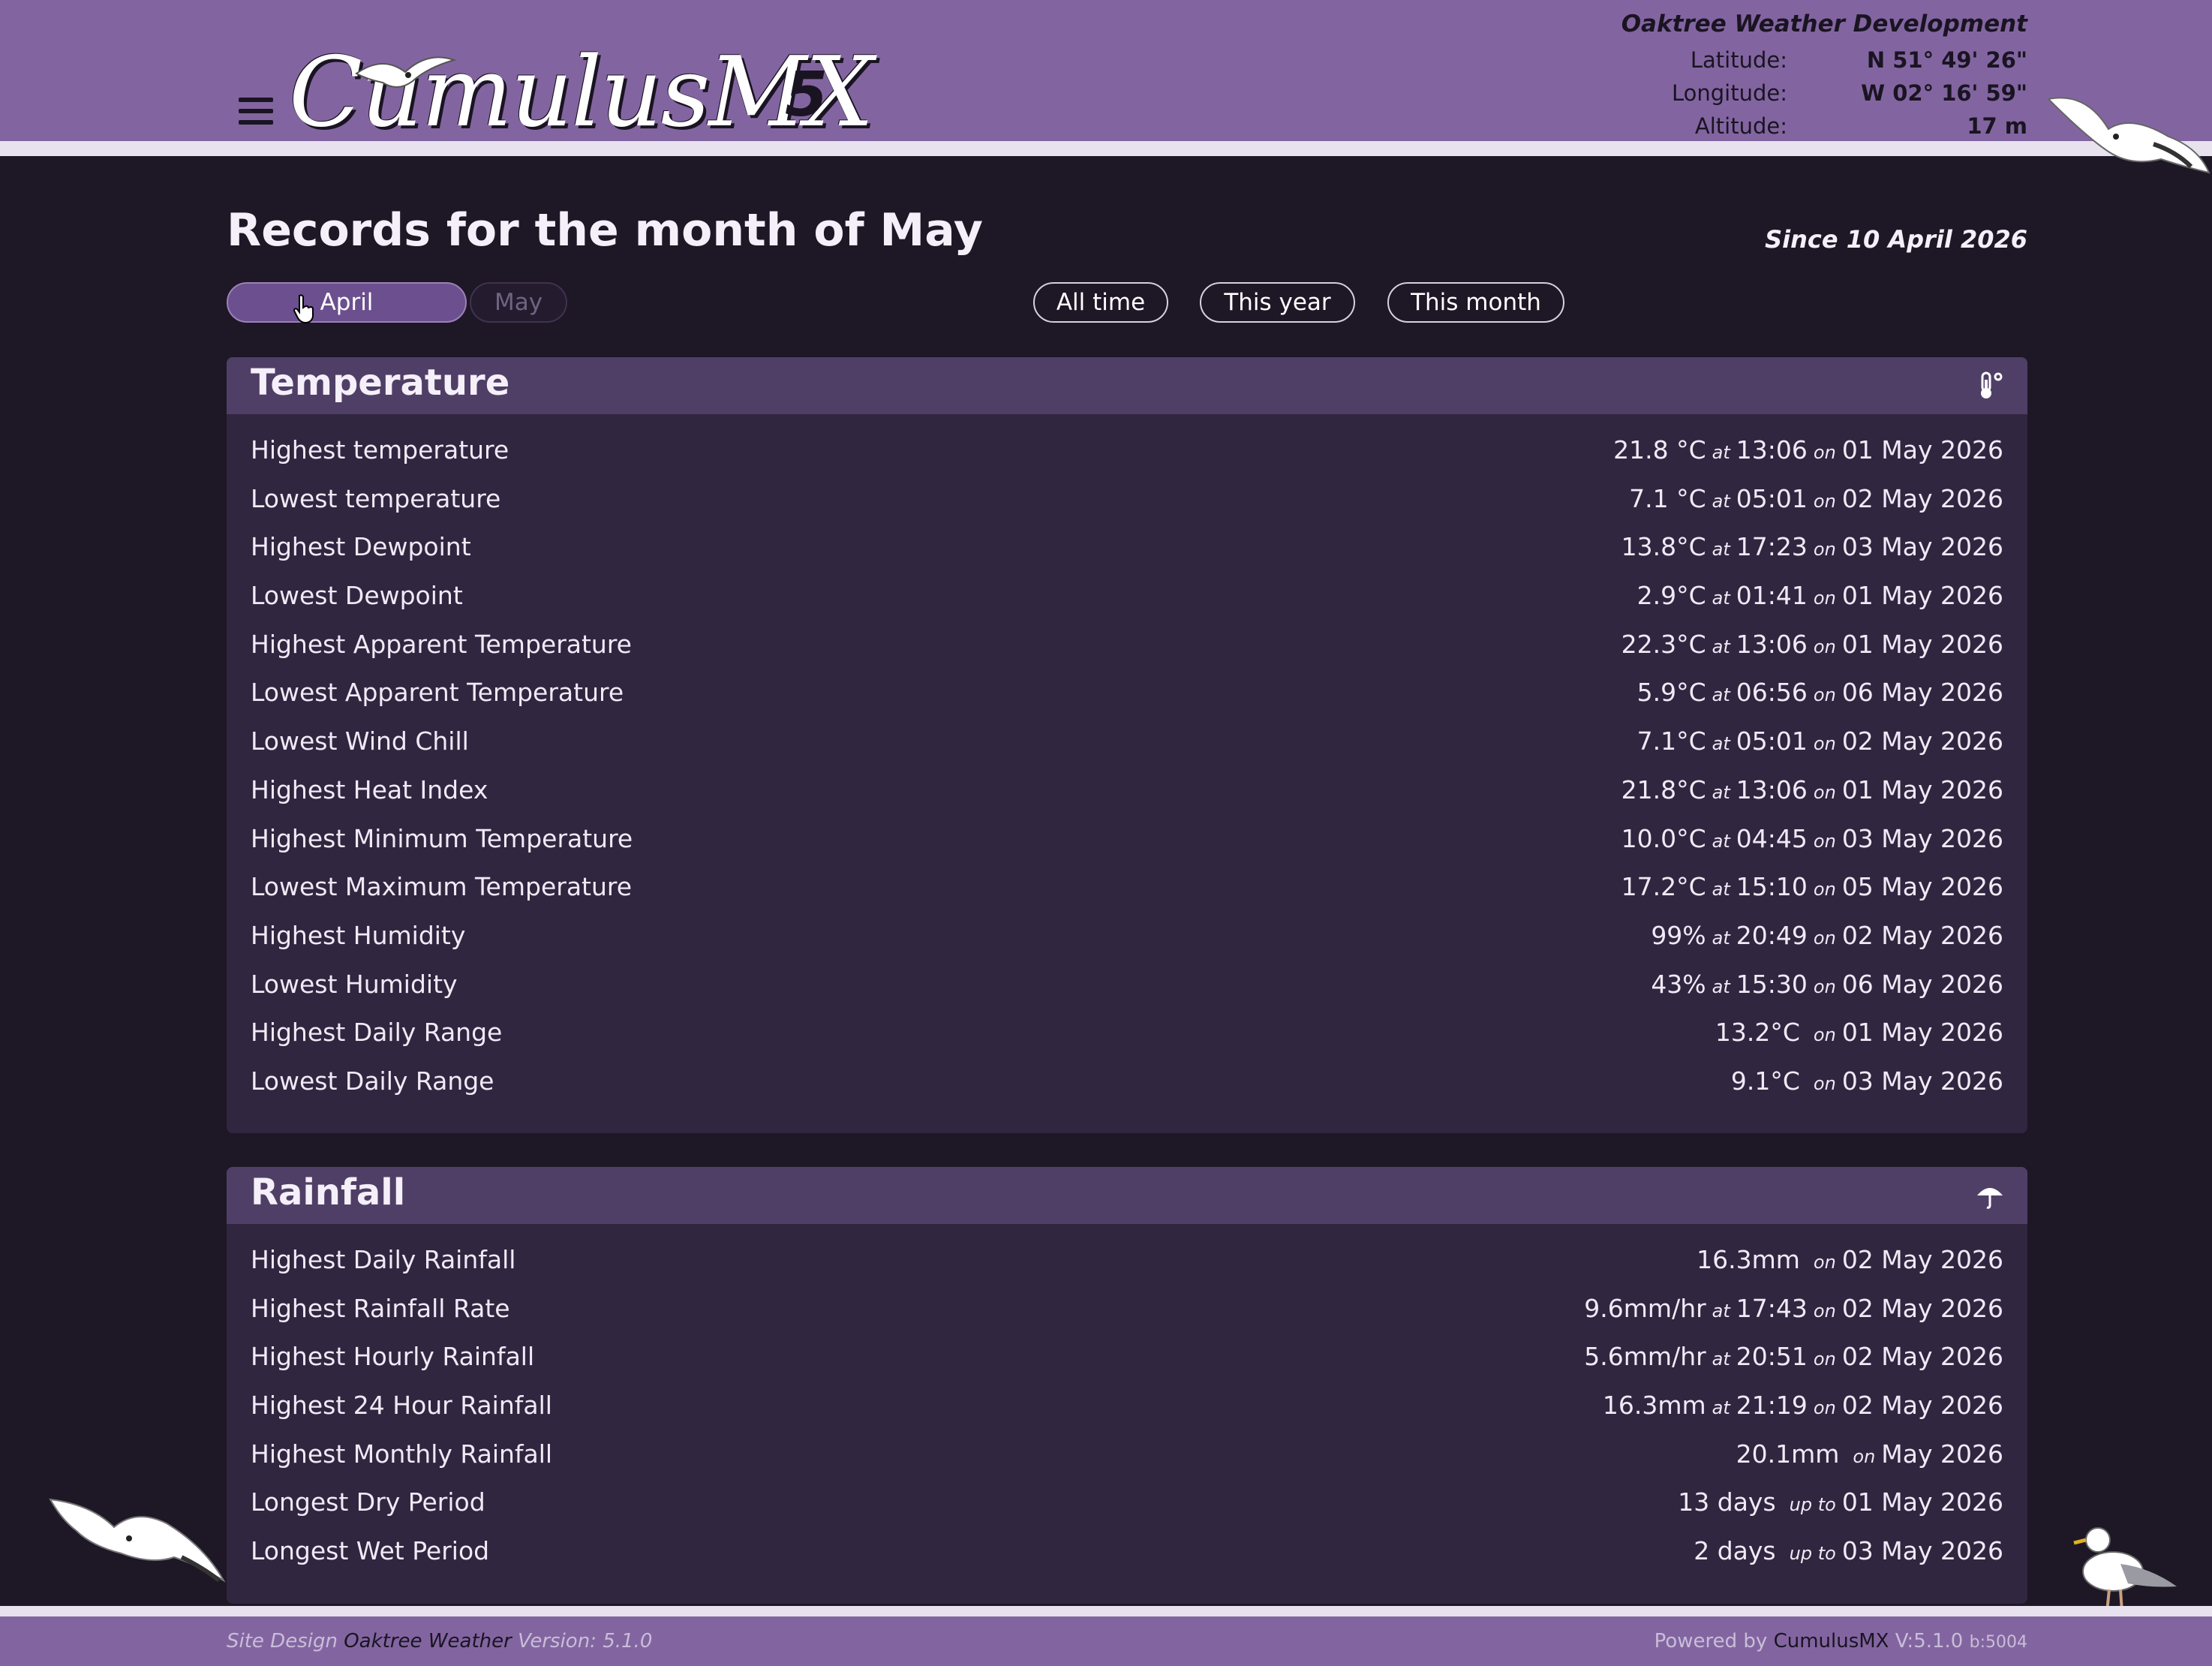  Describe the element at coordinates (1476, 302) in the screenshot. I see `this-month-button: This month` at that location.